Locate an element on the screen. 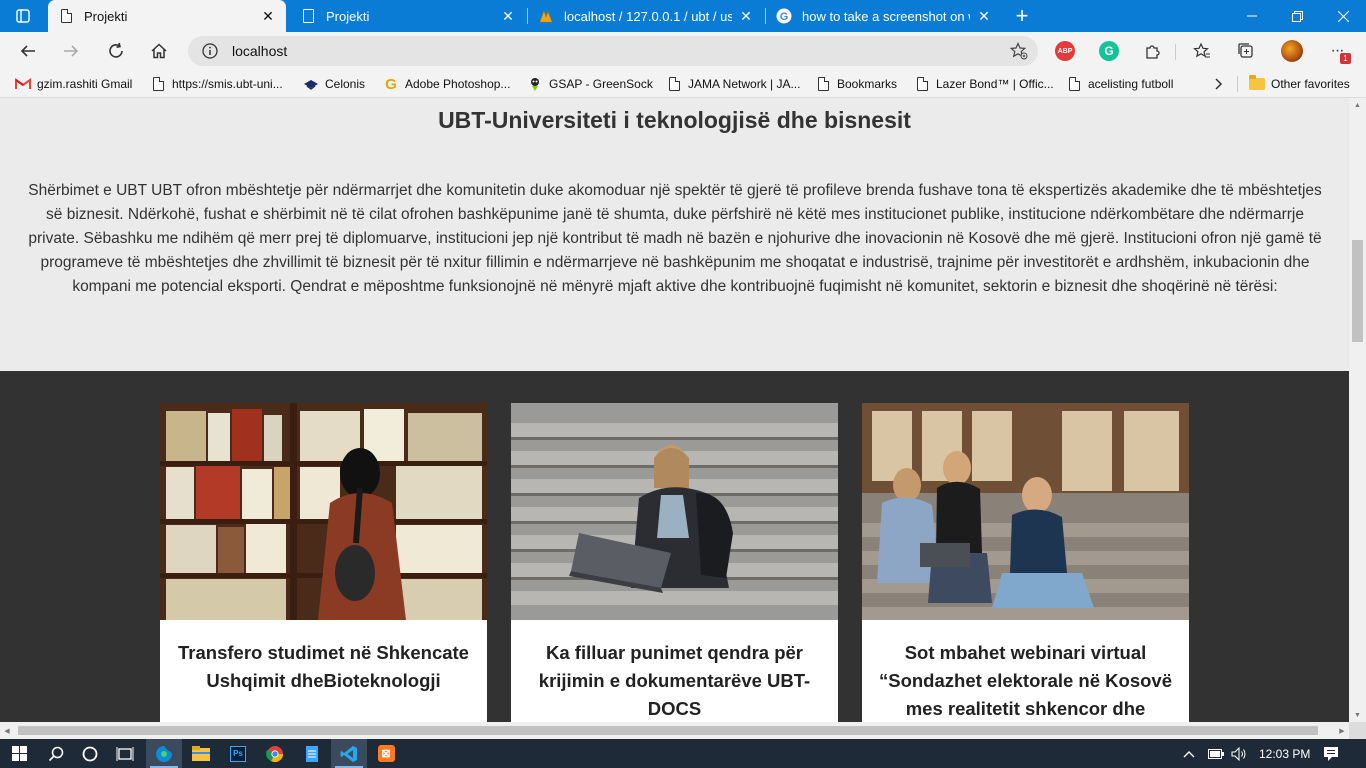 The width and height of the screenshot is (1366, 768). forward-button is located at coordinates (71, 51).